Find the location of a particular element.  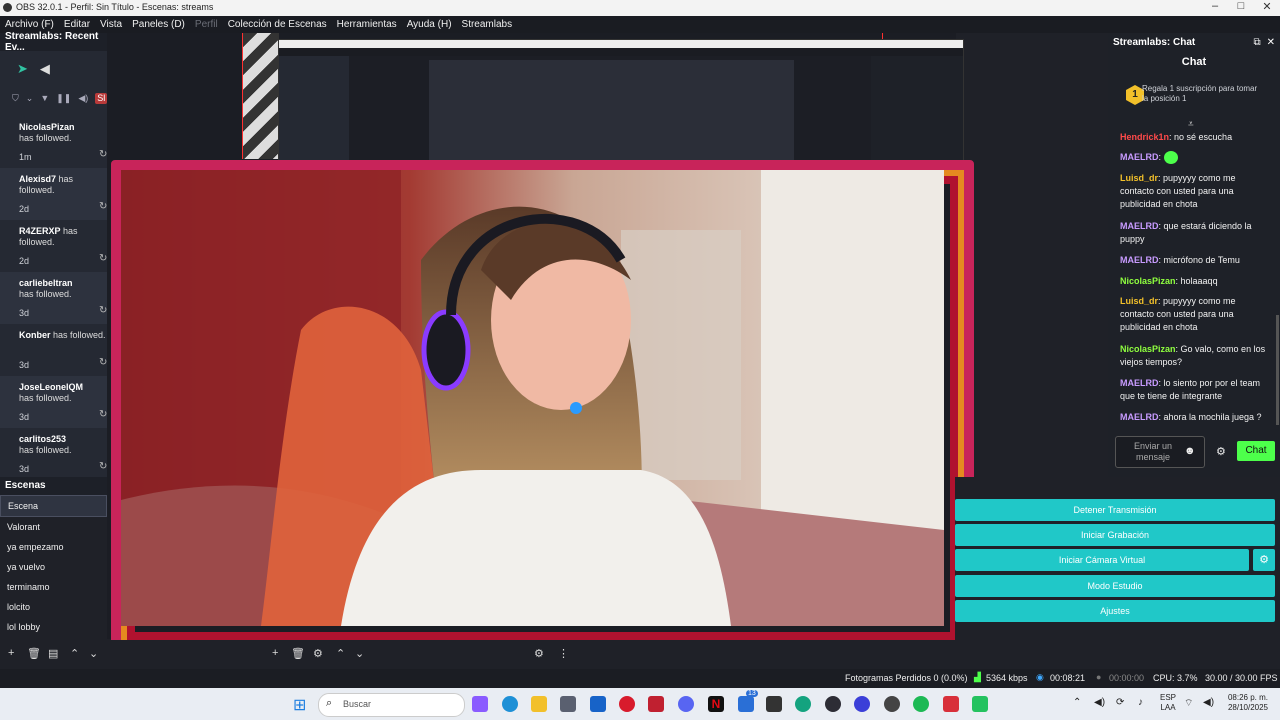

sync-tray-icon: ⟳ is located at coordinates (1120, 702).